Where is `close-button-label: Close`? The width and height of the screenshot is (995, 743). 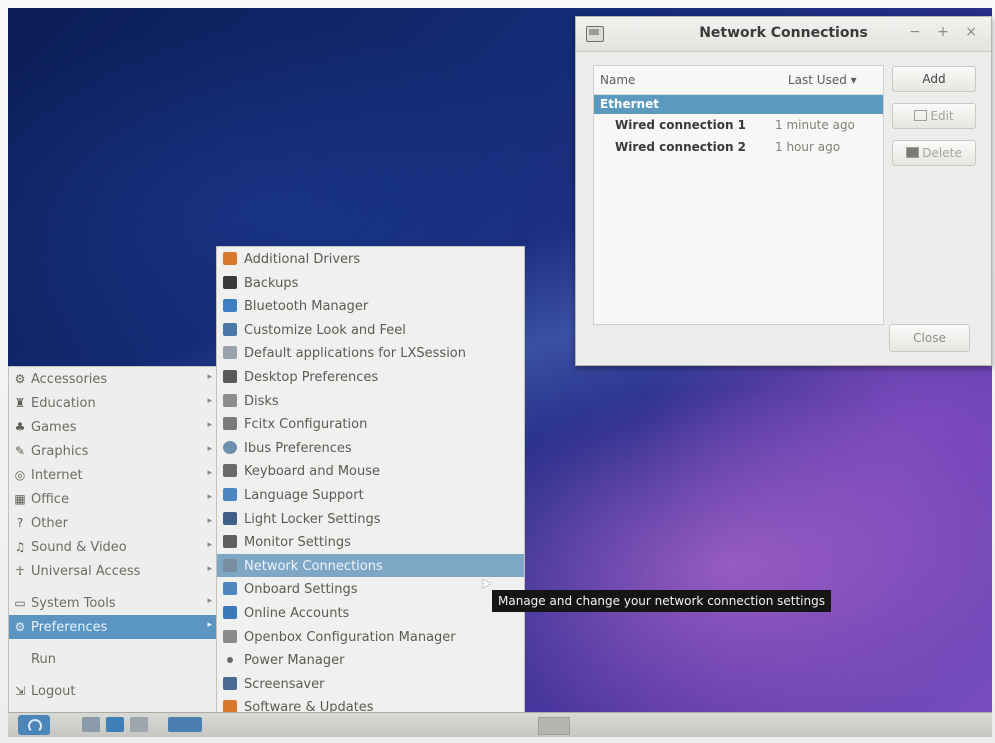 close-button-label: Close is located at coordinates (929, 338).